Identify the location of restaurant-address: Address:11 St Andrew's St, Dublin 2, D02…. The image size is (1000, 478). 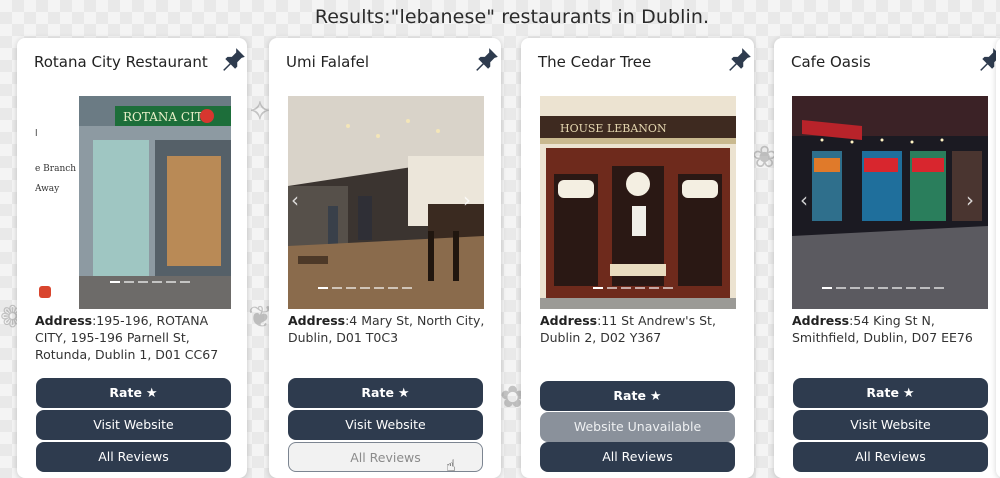
(640, 329).